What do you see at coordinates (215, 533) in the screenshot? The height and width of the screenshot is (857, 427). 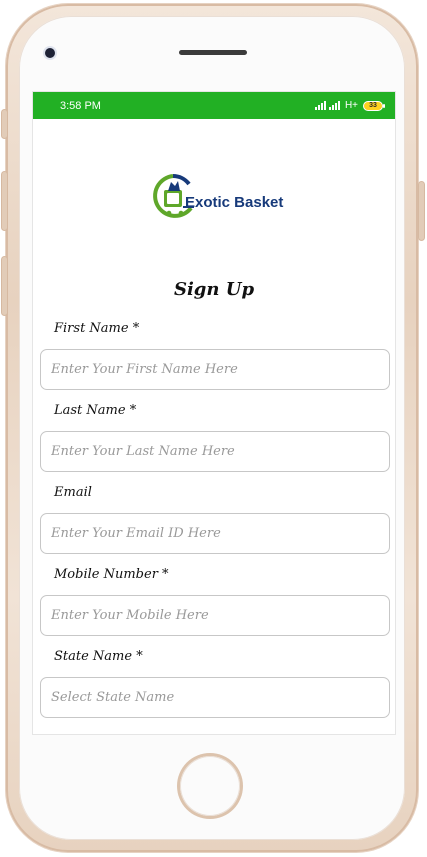 I see `email-input` at bounding box center [215, 533].